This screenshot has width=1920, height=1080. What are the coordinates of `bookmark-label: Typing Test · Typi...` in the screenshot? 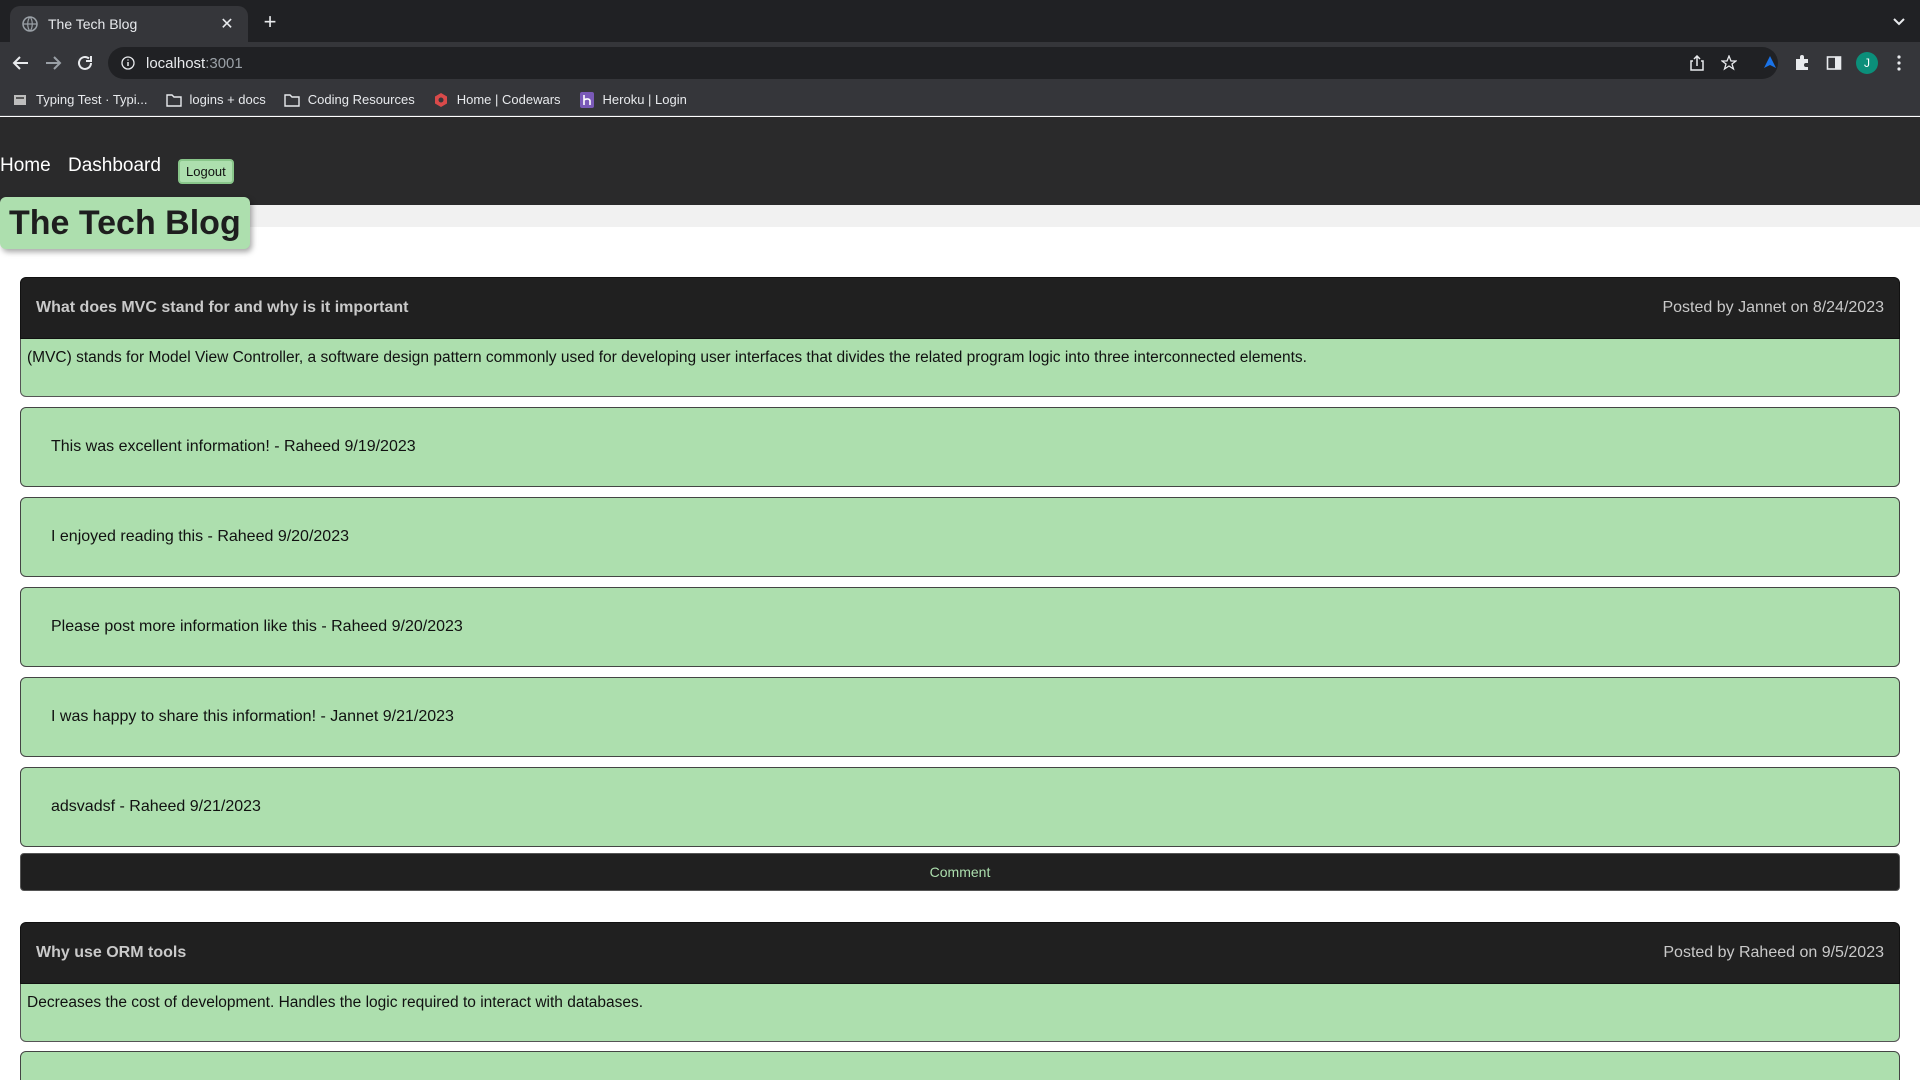 It's located at (92, 99).